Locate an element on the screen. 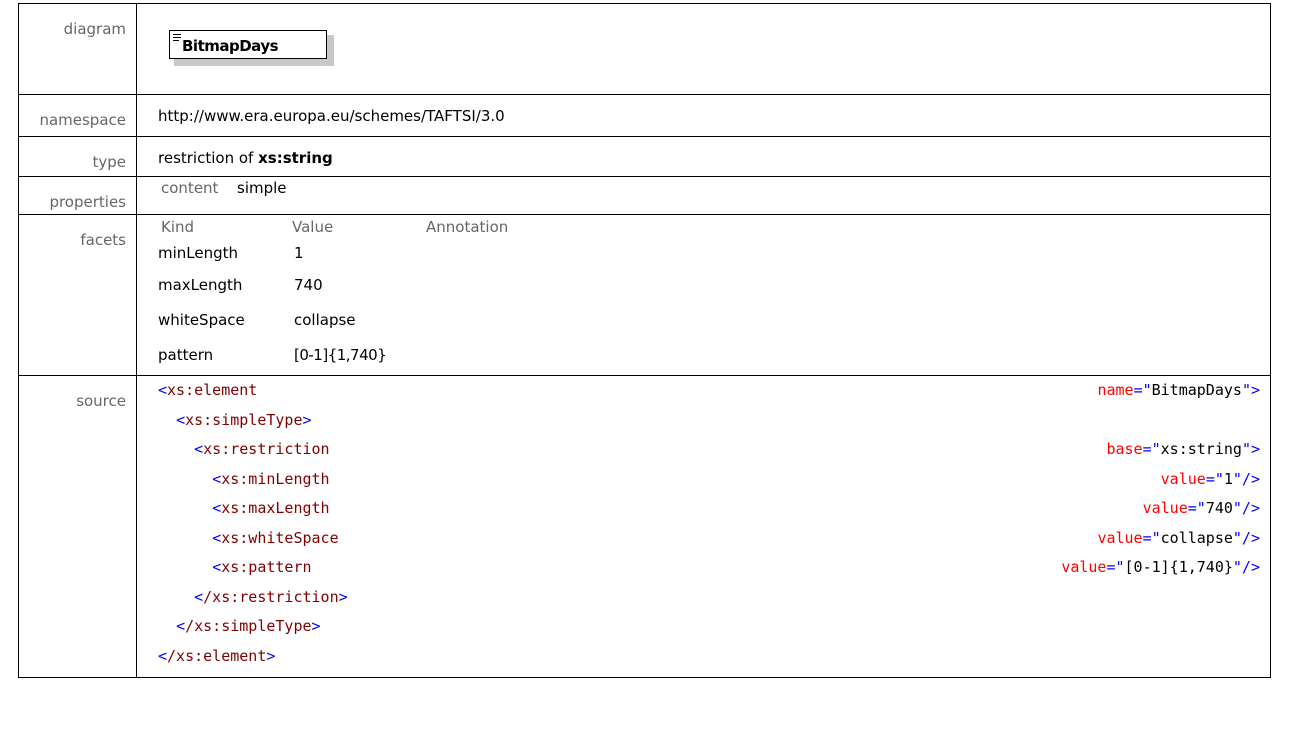 This screenshot has height=755, width=1290. facet-row: maxLength 740 is located at coordinates (714, 287).